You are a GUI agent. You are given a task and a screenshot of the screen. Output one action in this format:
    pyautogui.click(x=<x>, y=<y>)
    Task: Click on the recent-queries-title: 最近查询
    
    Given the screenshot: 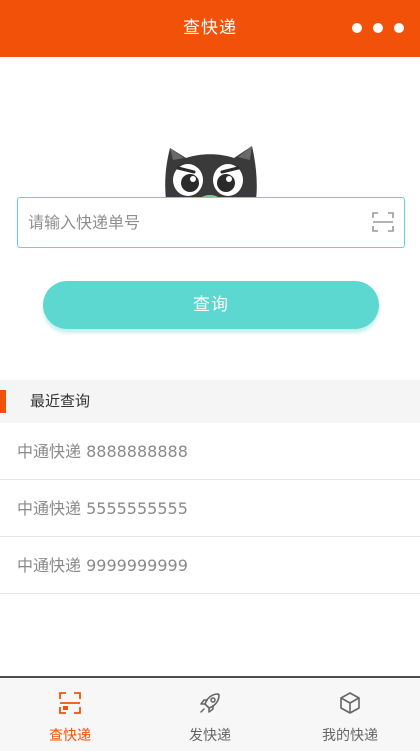 What is the action you would take?
    pyautogui.click(x=60, y=401)
    